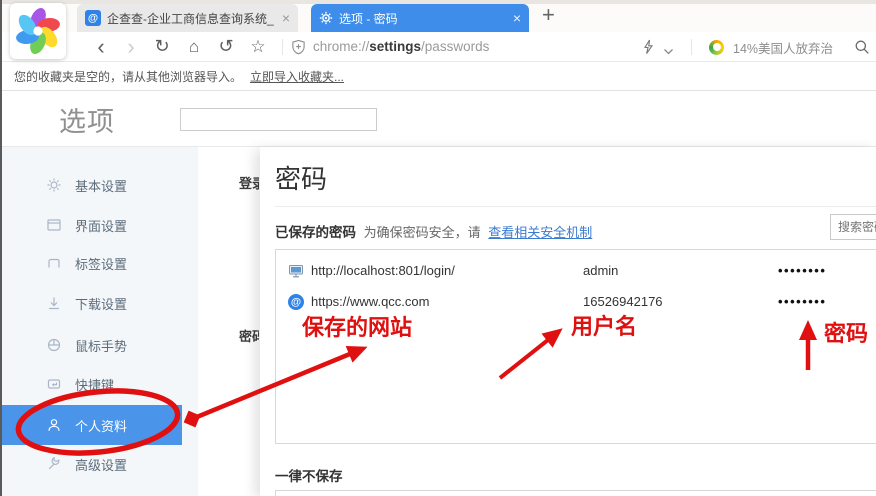 The height and width of the screenshot is (496, 876). Describe the element at coordinates (298, 47) in the screenshot. I see `shield-icon` at that location.